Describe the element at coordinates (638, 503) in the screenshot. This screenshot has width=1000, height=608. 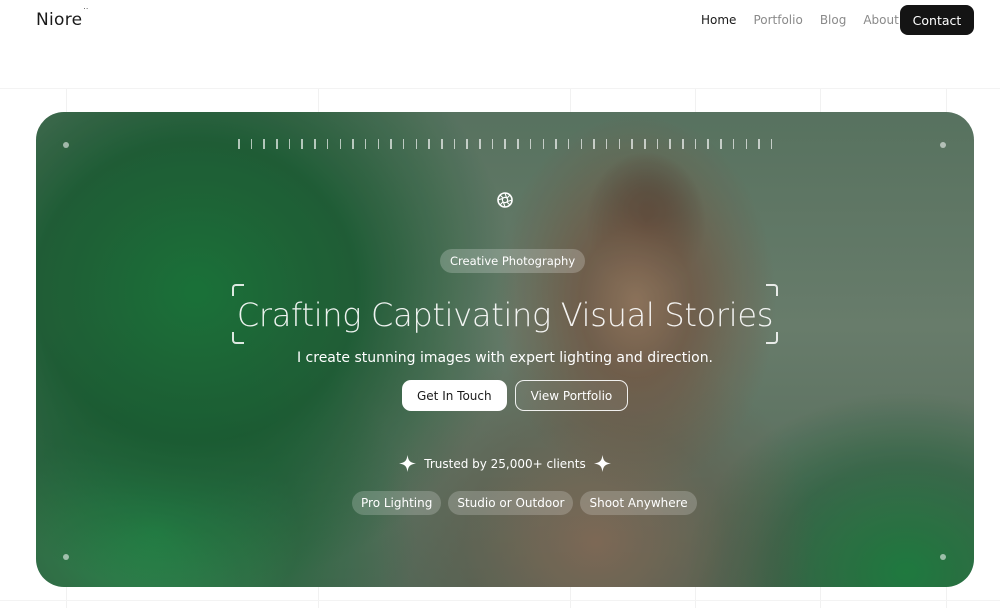
I see `chip-shoot-anywhere: Shoot Anywhere` at that location.